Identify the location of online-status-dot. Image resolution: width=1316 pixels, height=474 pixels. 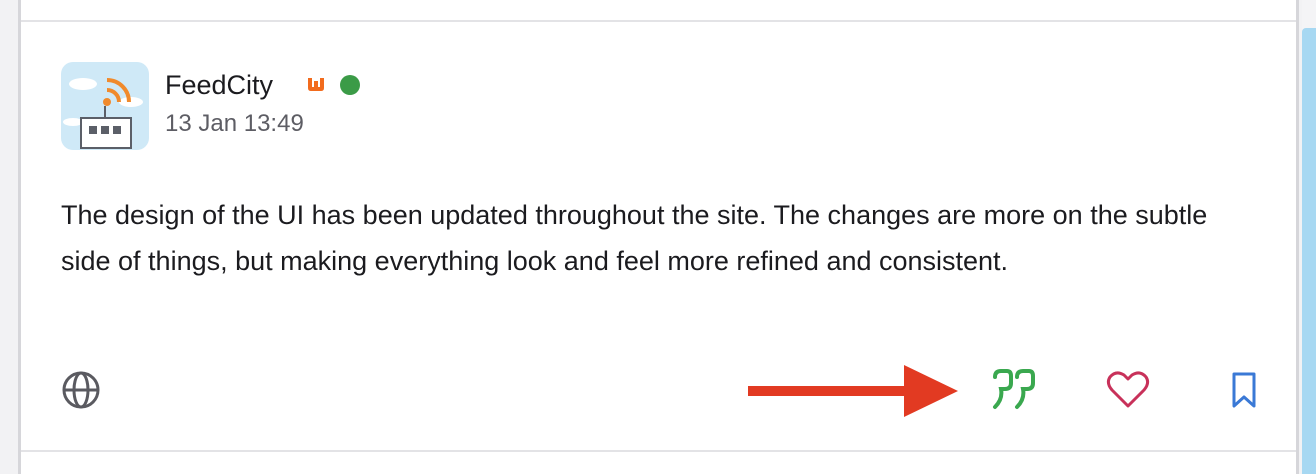
(350, 85).